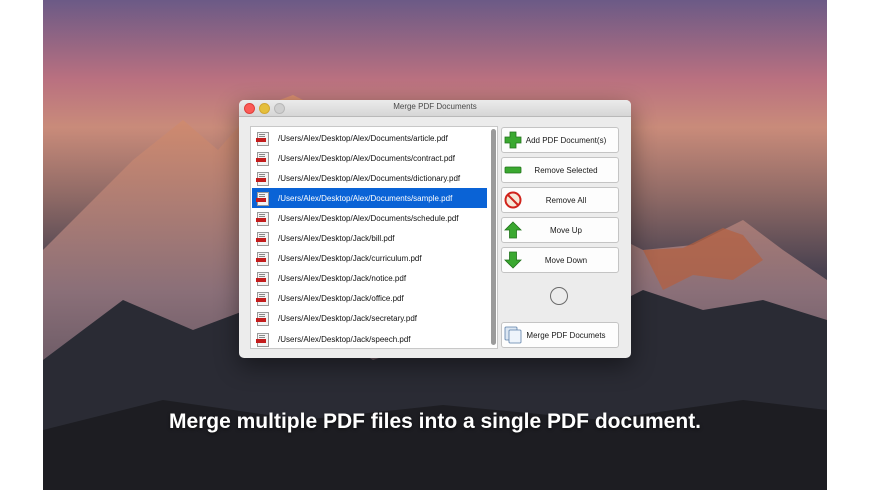 Image resolution: width=870 pixels, height=490 pixels. Describe the element at coordinates (348, 319) in the screenshot. I see `file-path: /Users/Alex/Desktop/Jack/secretary.pdf` at that location.